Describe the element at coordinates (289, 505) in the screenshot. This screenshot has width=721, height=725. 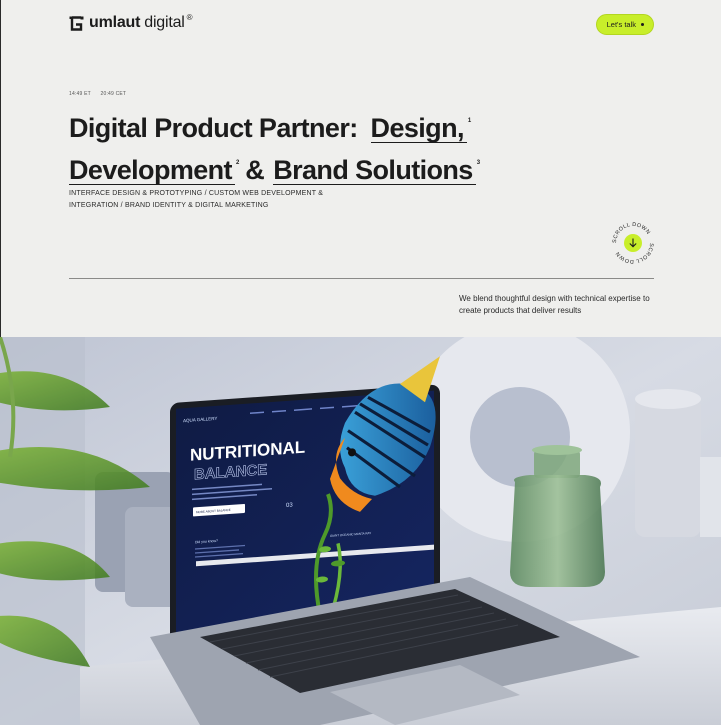
I see `screen-counter: 03` at that location.